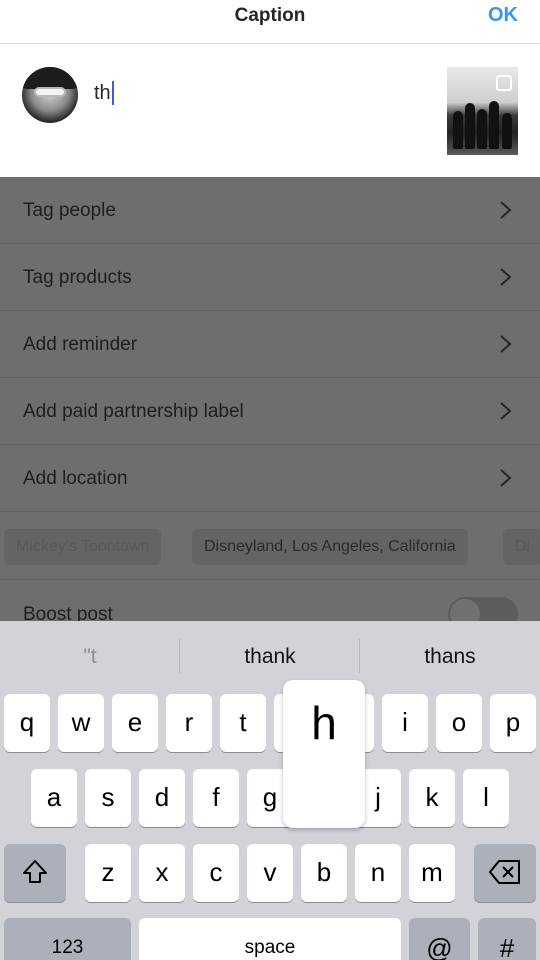 Image resolution: width=540 pixels, height=960 pixels. I want to click on caption-area: th, so click(270, 111).